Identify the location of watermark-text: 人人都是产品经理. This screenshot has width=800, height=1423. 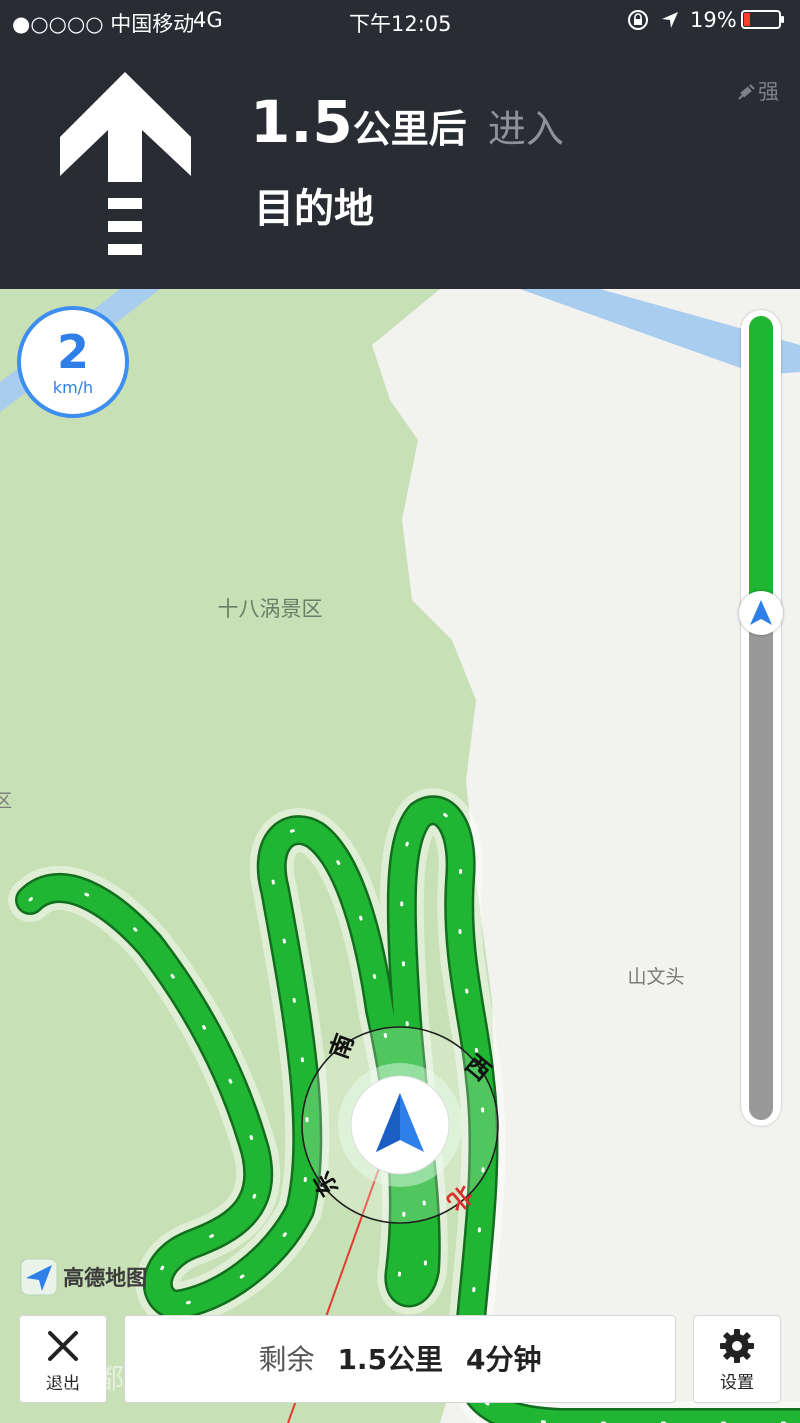
(152, 1378).